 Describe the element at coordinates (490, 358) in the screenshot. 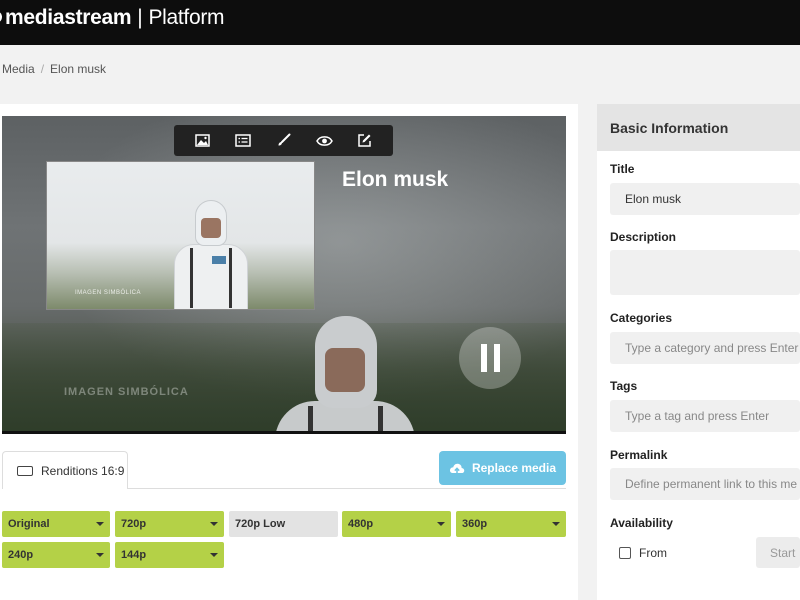

I see `pause-button` at that location.